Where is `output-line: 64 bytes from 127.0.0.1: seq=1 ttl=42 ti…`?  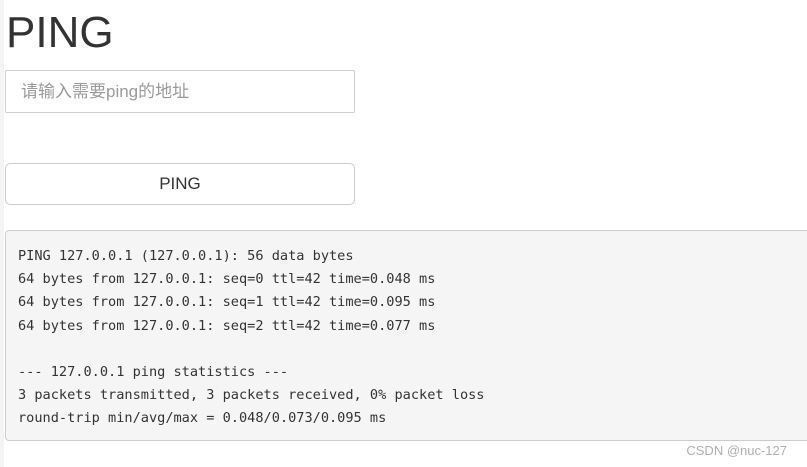
output-line: 64 bytes from 127.0.0.1: seq=1 ttl=42 ti… is located at coordinates (227, 302).